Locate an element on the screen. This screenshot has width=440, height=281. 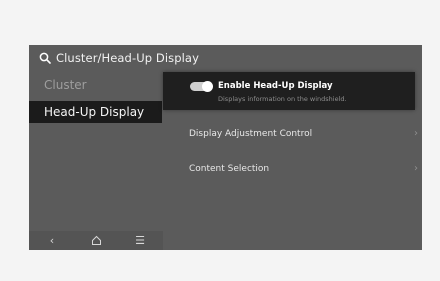
hud-enable-subtitle: Displays information on the windshield. is located at coordinates (282, 99).